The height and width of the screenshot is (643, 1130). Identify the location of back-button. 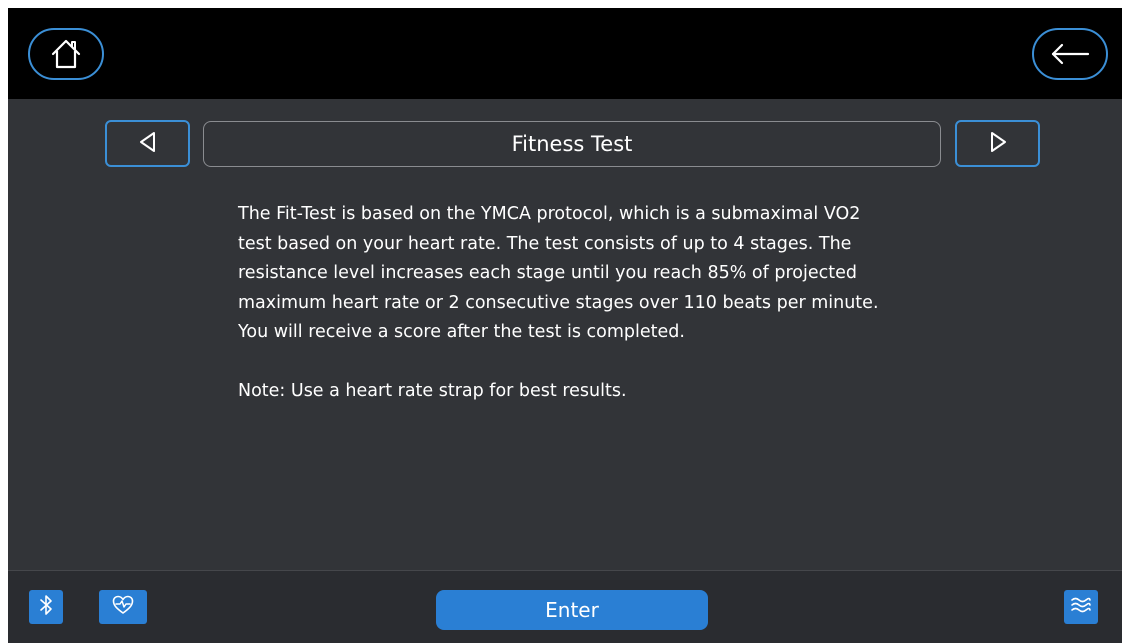
(1070, 54).